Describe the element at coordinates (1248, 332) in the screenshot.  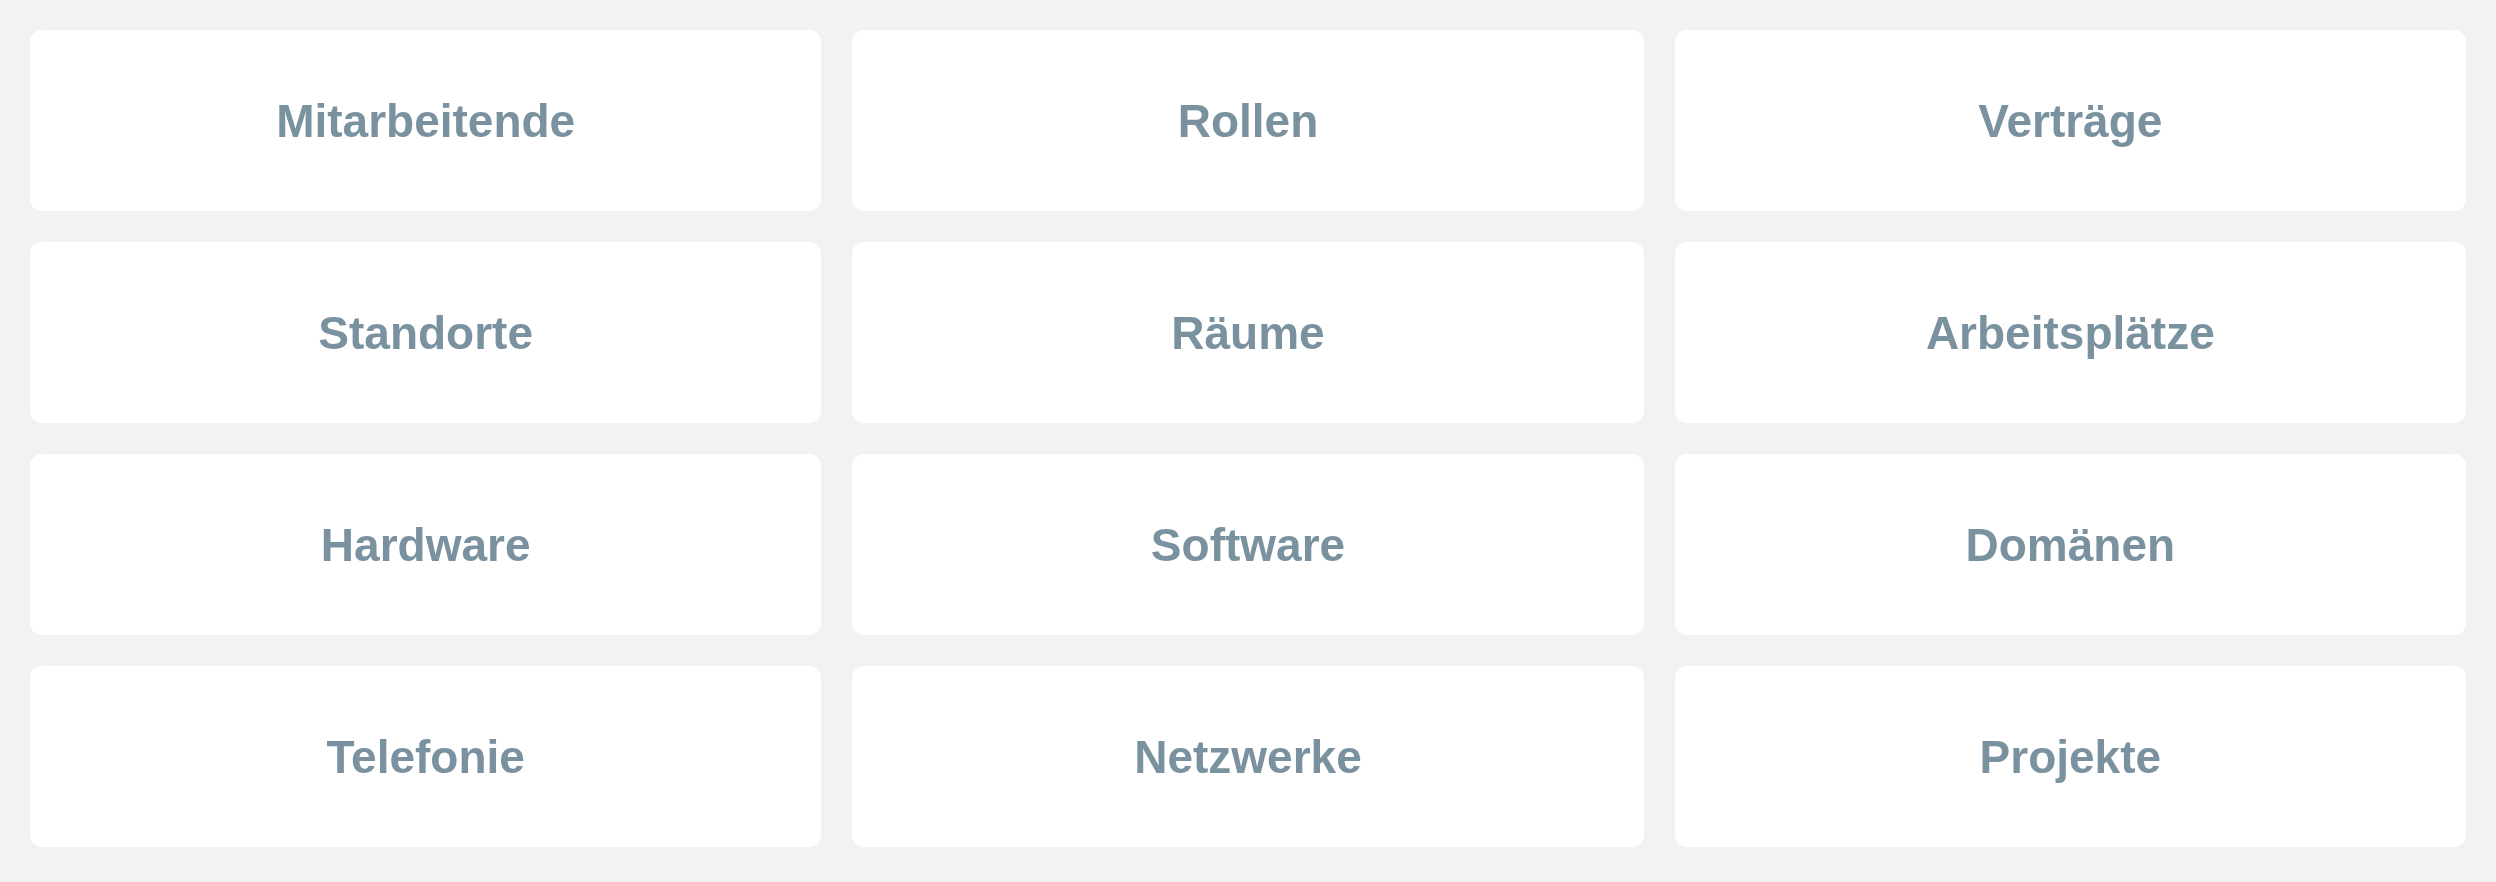
I see `tile-button: Räume` at that location.